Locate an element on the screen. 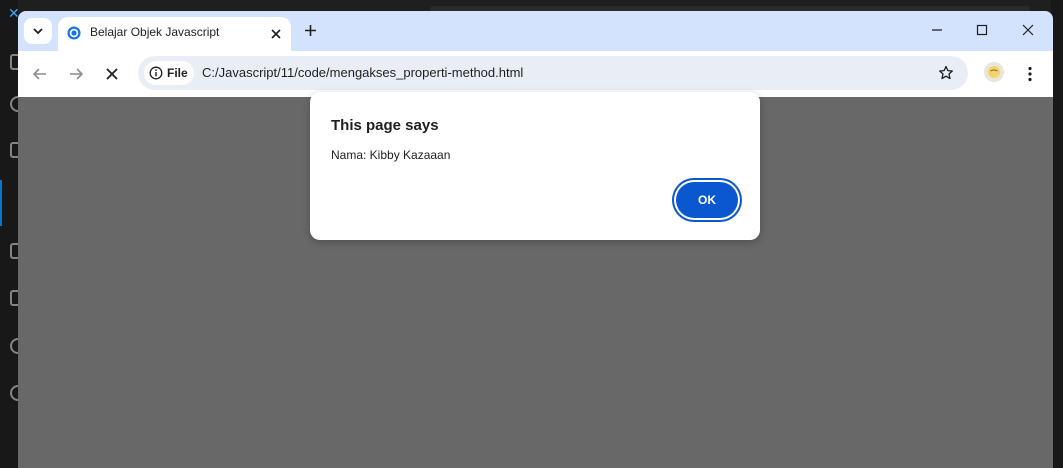 This screenshot has width=1063, height=468. site-chip-label: File is located at coordinates (177, 73).